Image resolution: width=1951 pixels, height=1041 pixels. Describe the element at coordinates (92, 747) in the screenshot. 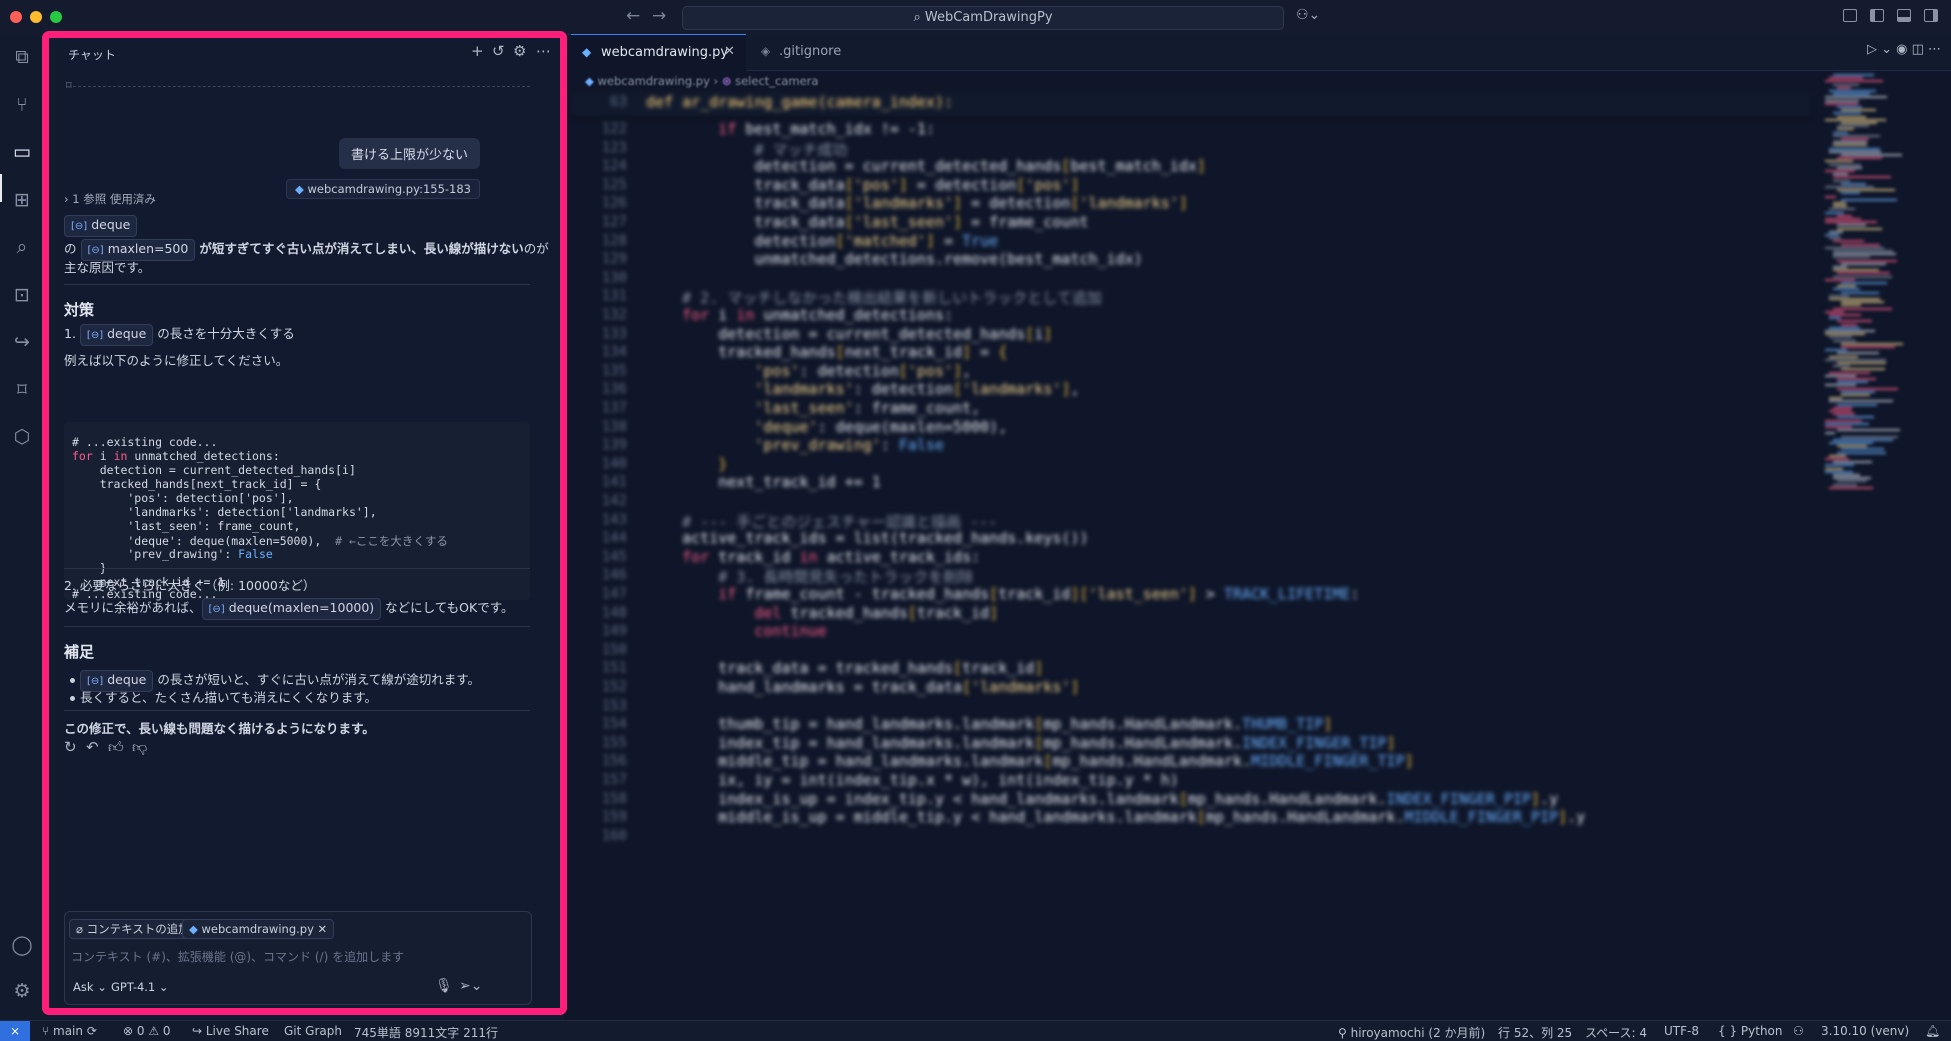

I see `undo-icon: ↶` at that location.